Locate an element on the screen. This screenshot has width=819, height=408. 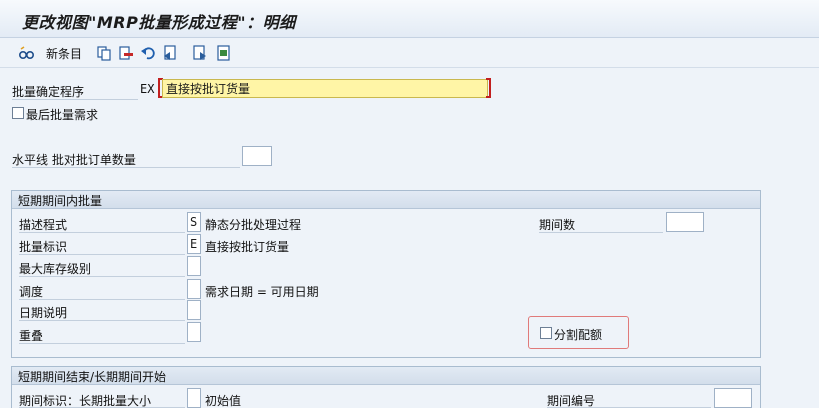
descr-text: 静态分批处理过程 is located at coordinates (253, 225).